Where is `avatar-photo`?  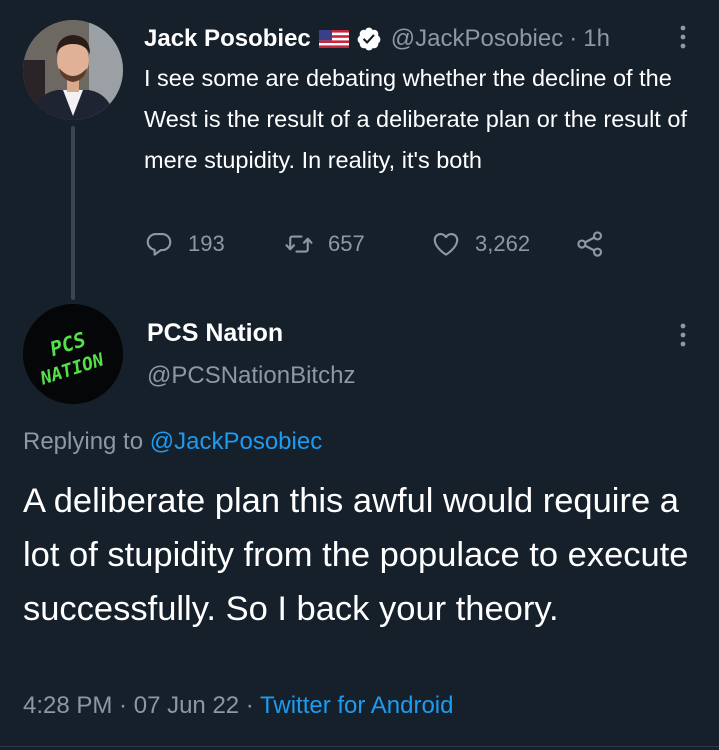
avatar-photo is located at coordinates (73, 70).